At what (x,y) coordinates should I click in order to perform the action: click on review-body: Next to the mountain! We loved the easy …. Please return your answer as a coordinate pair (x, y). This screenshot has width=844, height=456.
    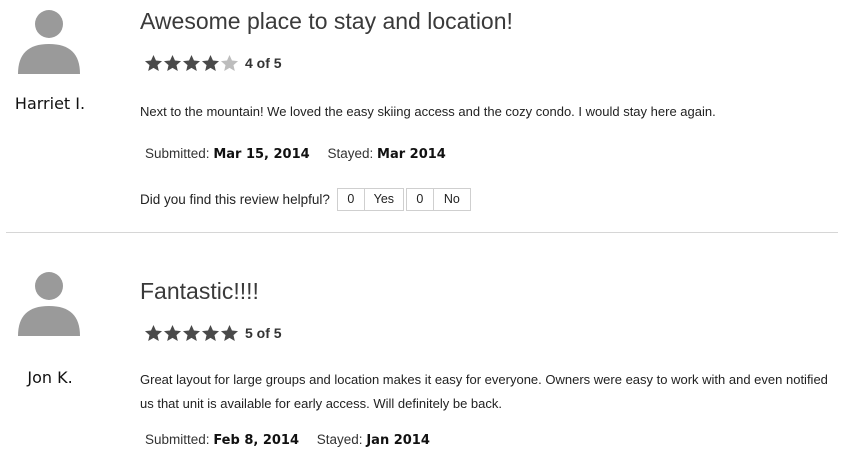
    Looking at the image, I should click on (428, 111).